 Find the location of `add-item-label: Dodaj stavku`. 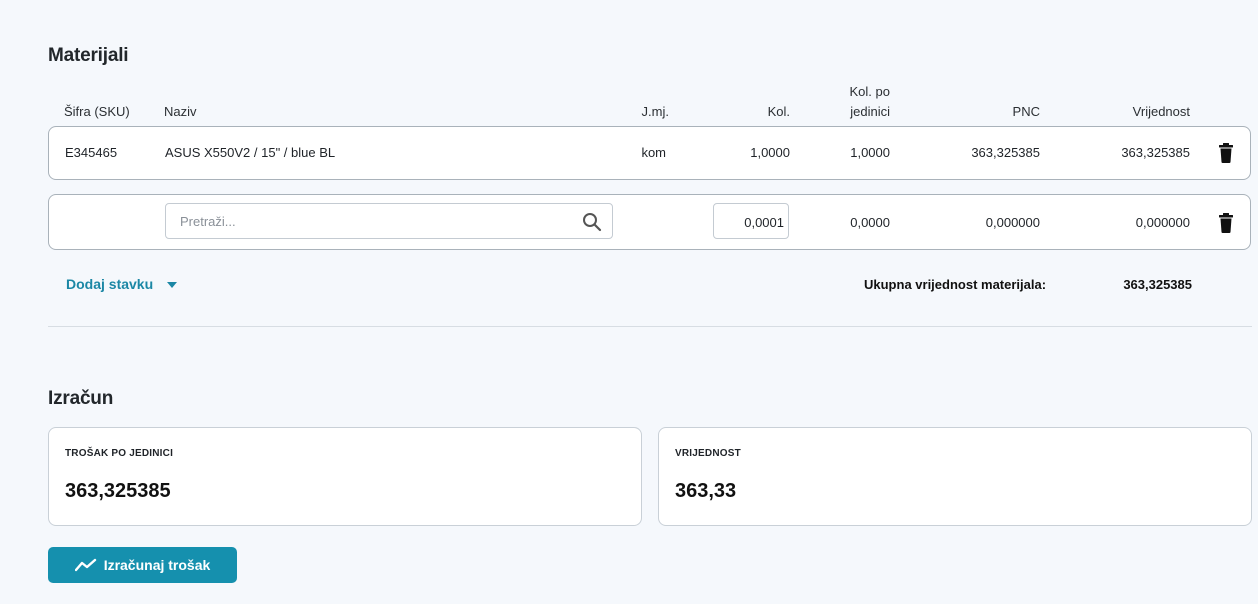

add-item-label: Dodaj stavku is located at coordinates (110, 284).